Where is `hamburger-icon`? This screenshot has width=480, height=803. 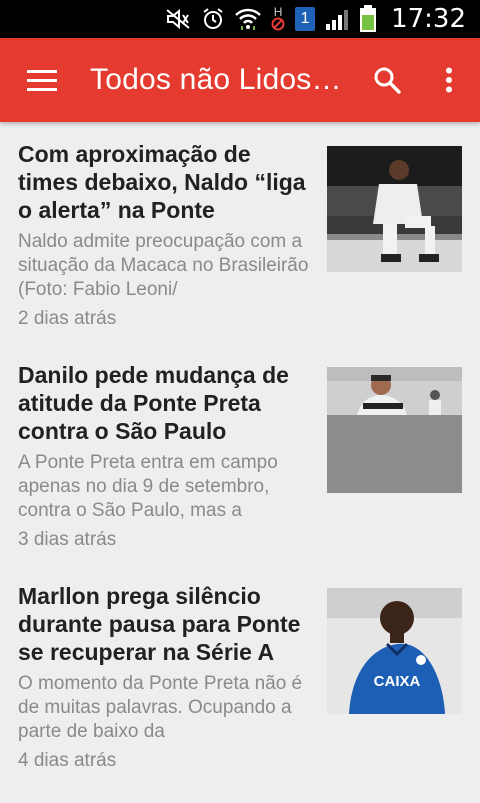 hamburger-icon is located at coordinates (42, 80).